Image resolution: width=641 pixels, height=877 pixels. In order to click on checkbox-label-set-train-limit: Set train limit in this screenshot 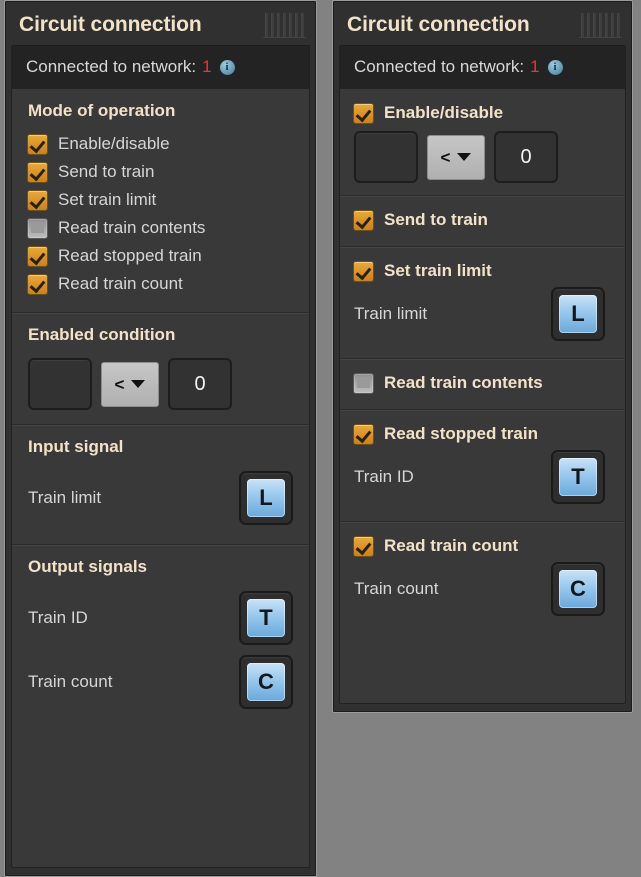, I will do `click(107, 199)`.